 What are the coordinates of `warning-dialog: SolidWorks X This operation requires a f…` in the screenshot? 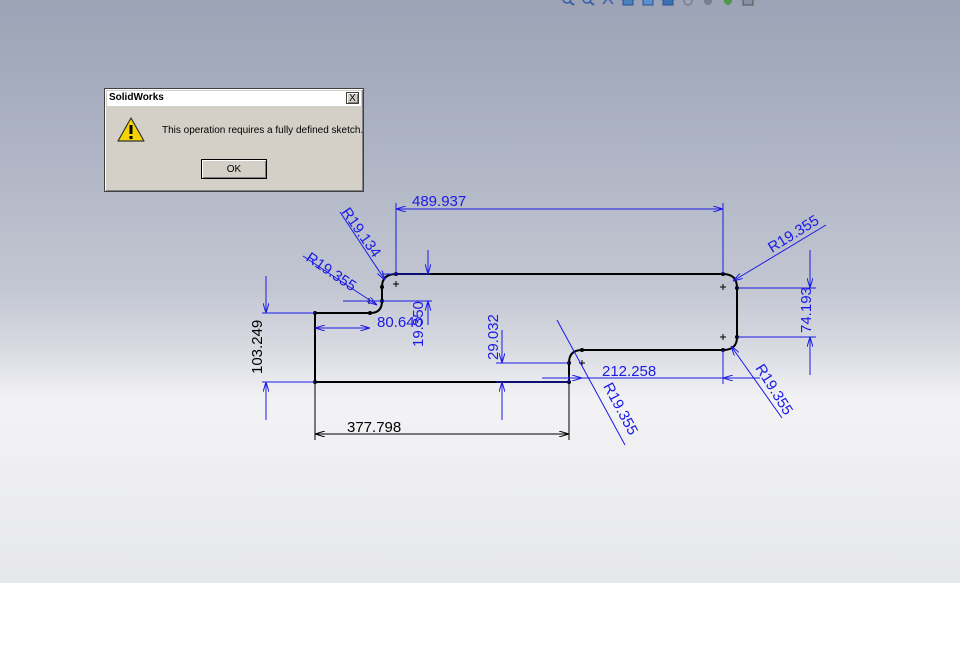 It's located at (234, 140).